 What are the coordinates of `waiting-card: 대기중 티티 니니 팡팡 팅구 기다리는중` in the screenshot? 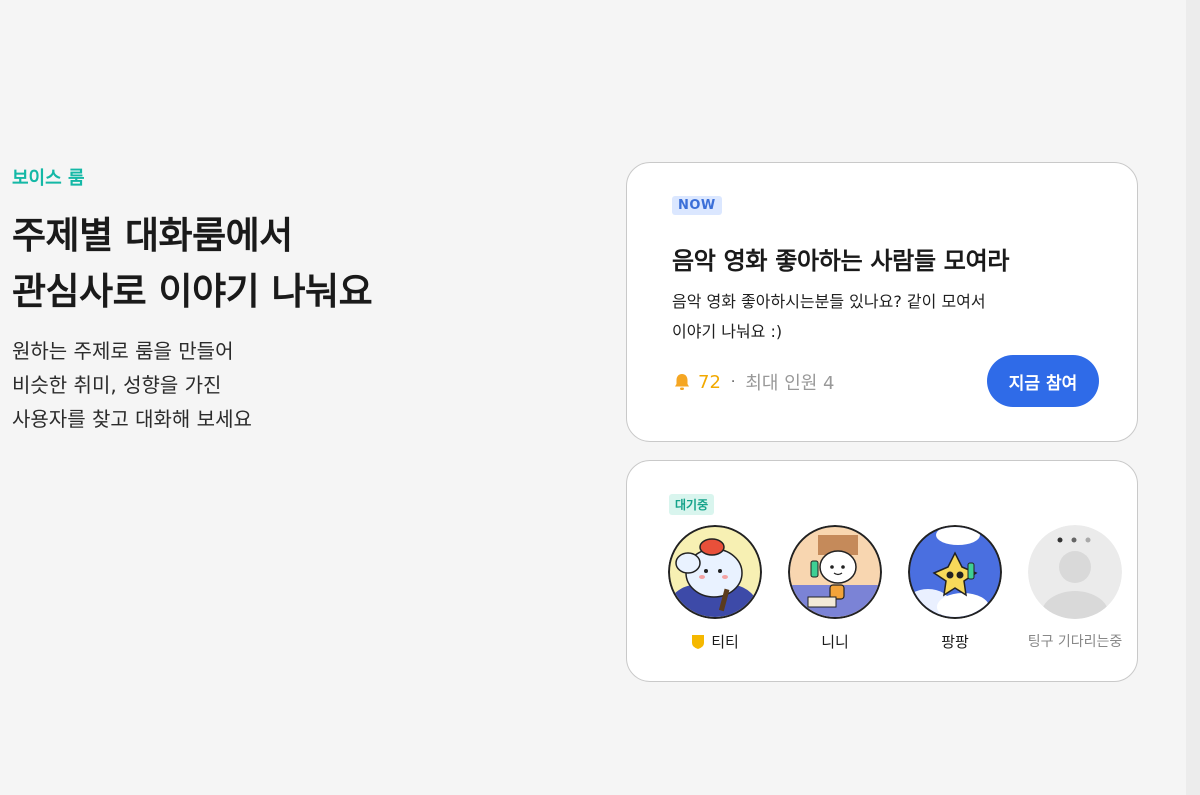 It's located at (882, 571).